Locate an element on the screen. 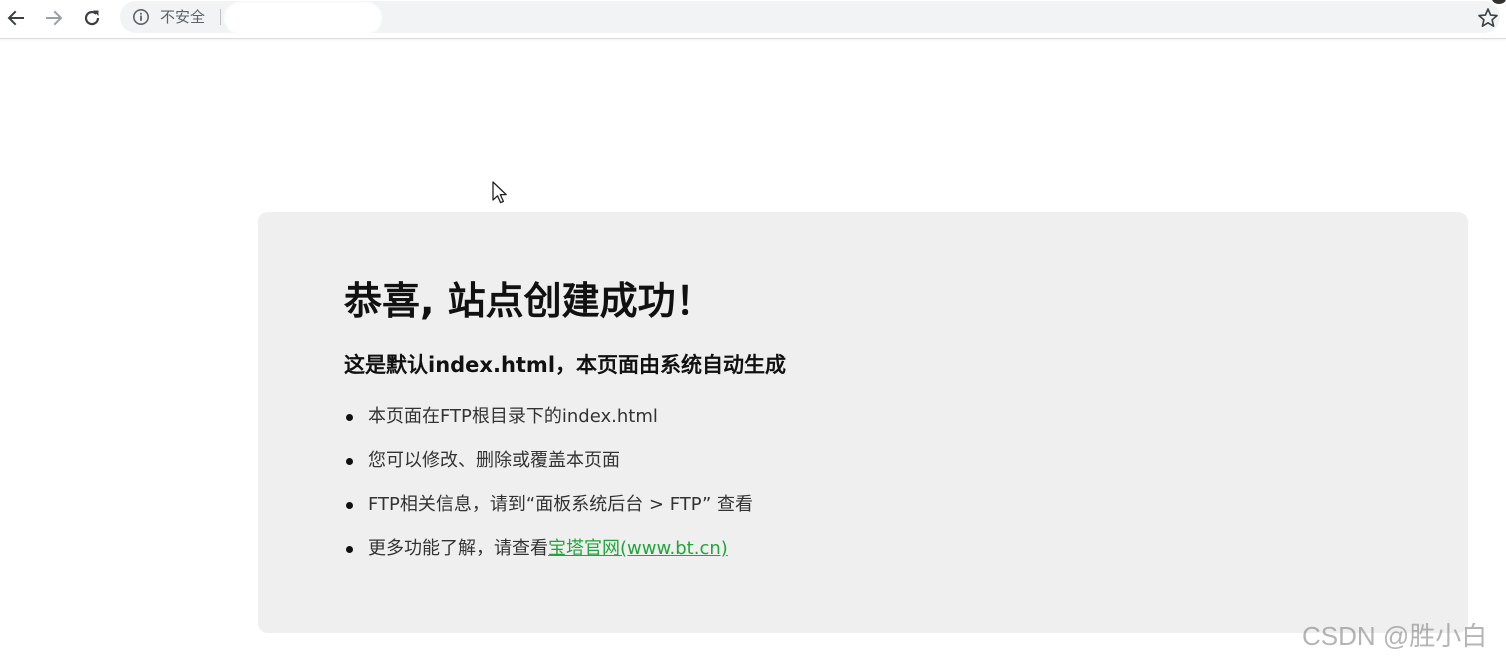 This screenshot has width=1506, height=664. list-item-text: 您可以修改、删除或覆盖本页面 is located at coordinates (494, 460).